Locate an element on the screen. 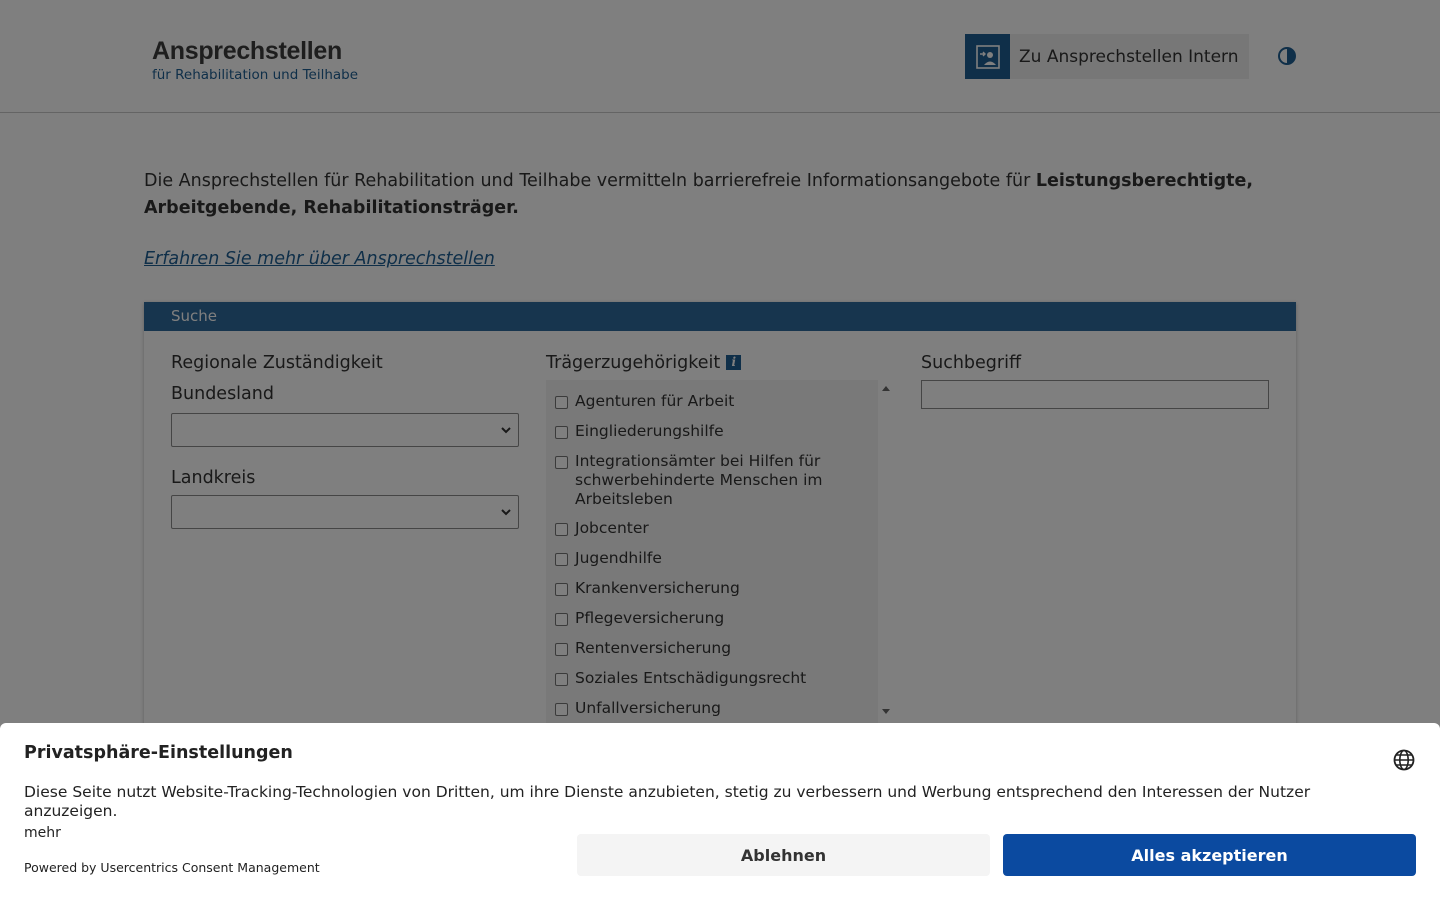 The height and width of the screenshot is (900, 1440). consent-more-link: mehr is located at coordinates (42, 833).